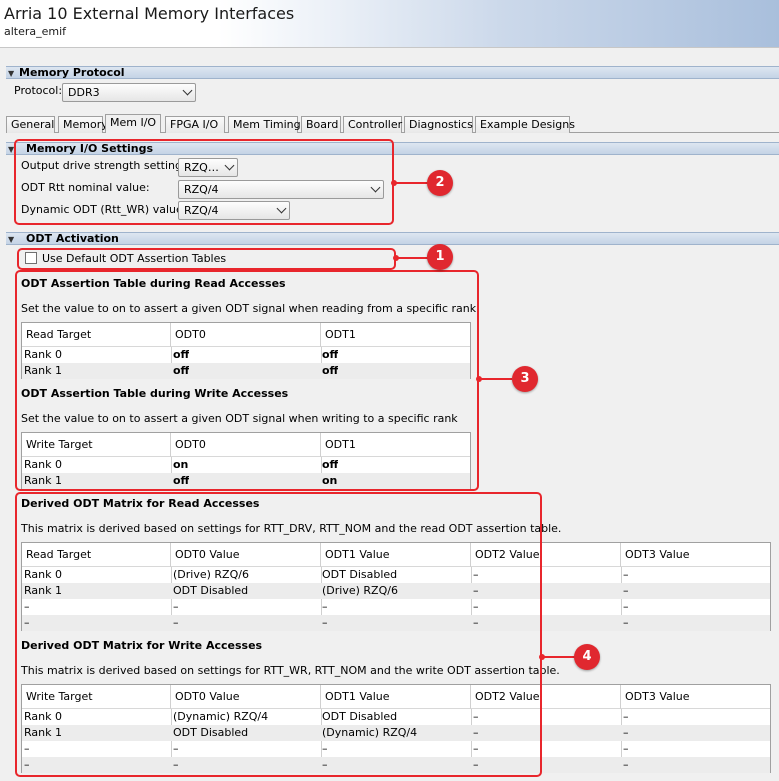  Describe the element at coordinates (527, 124) in the screenshot. I see `tab-label: Example Designs` at that location.